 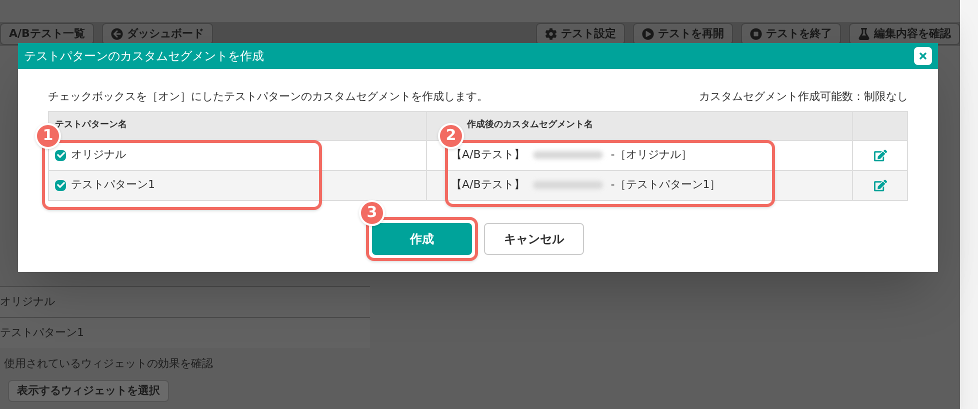 I want to click on nav-button: ダッシュボード, so click(x=157, y=34).